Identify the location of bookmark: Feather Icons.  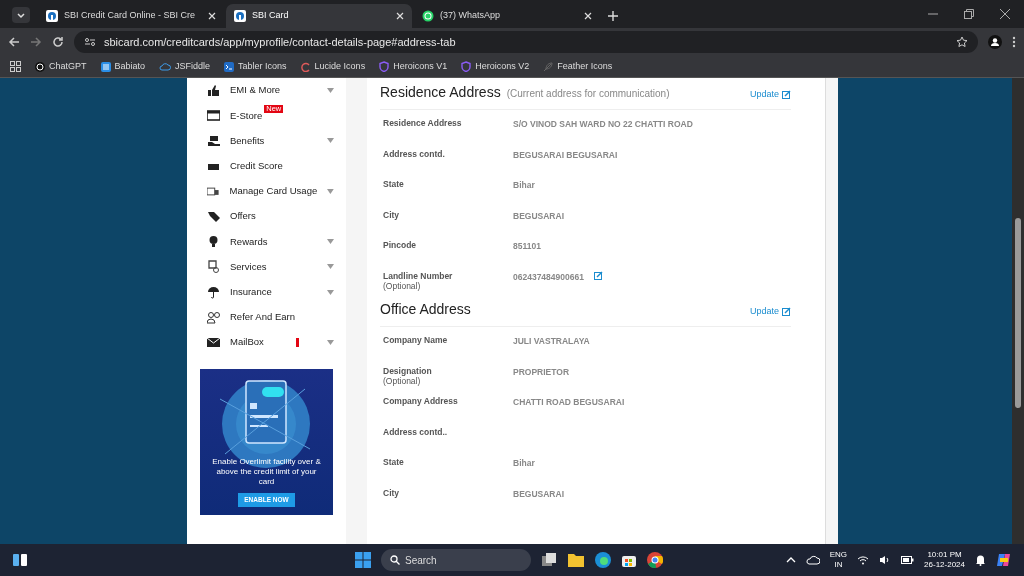
(578, 66).